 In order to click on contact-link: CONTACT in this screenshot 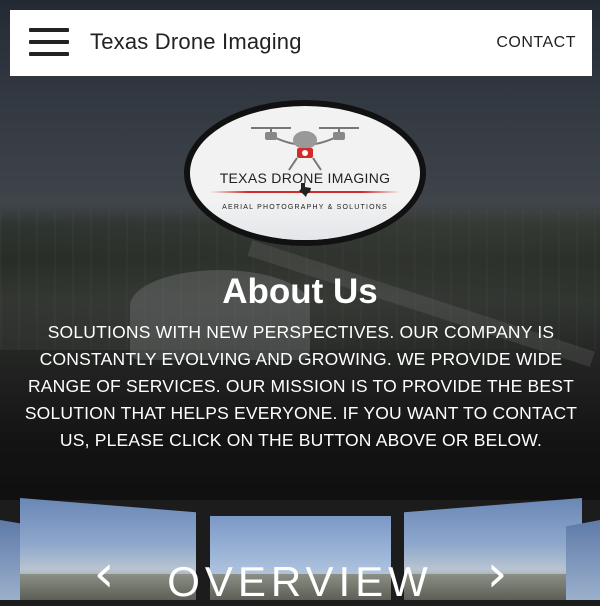, I will do `click(536, 43)`.